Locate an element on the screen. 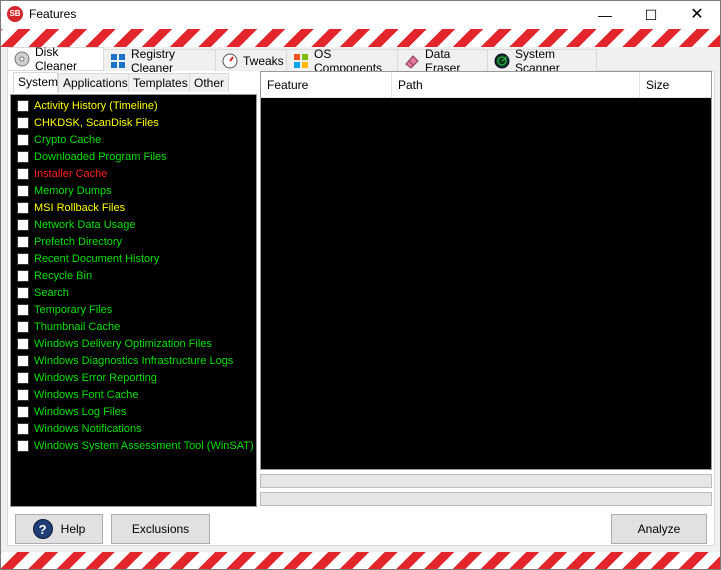  maximize-icon: ☐ is located at coordinates (651, 15).